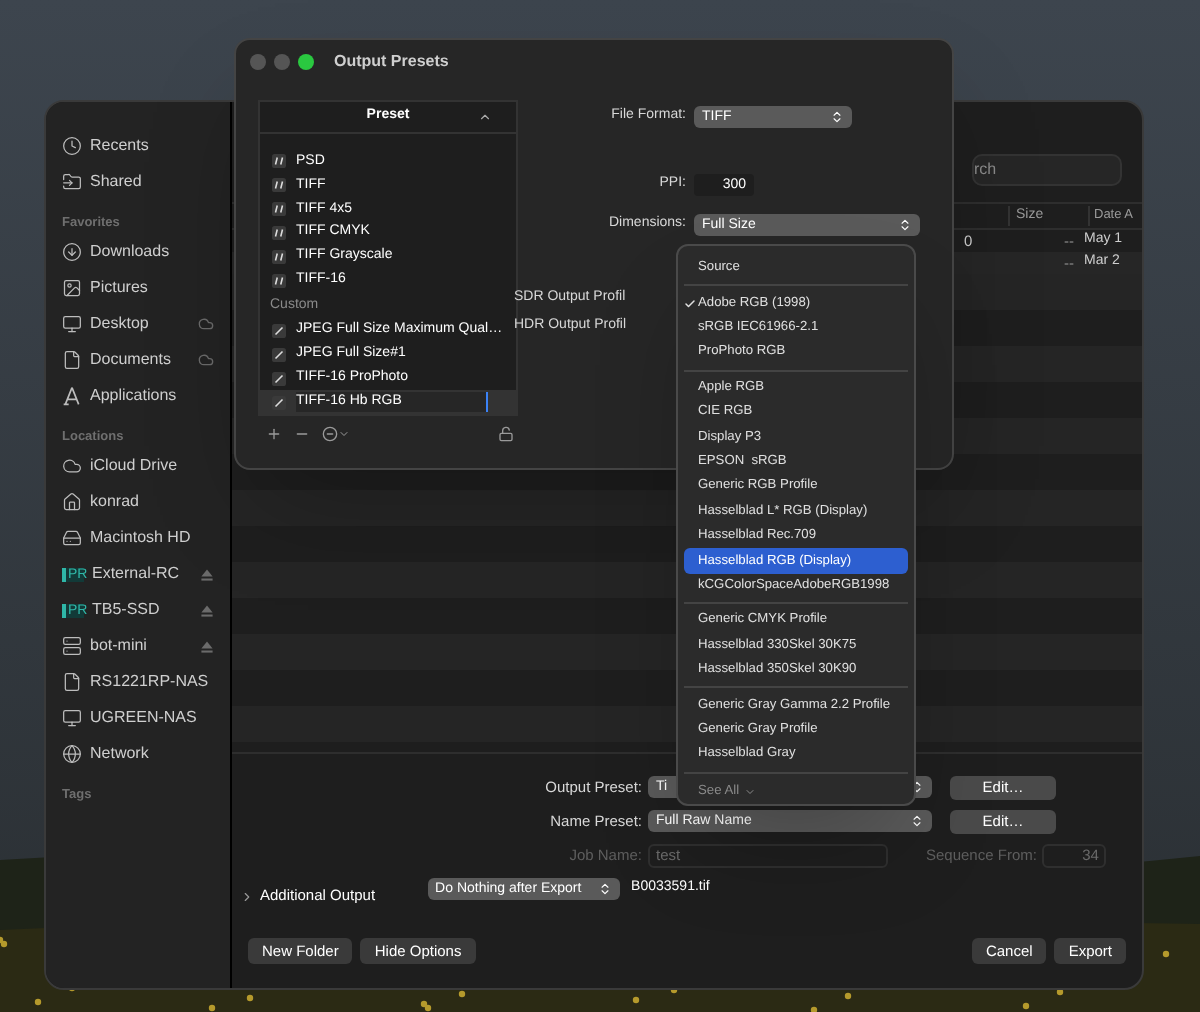 The height and width of the screenshot is (1012, 1200). I want to click on action-menu-button, so click(336, 434).